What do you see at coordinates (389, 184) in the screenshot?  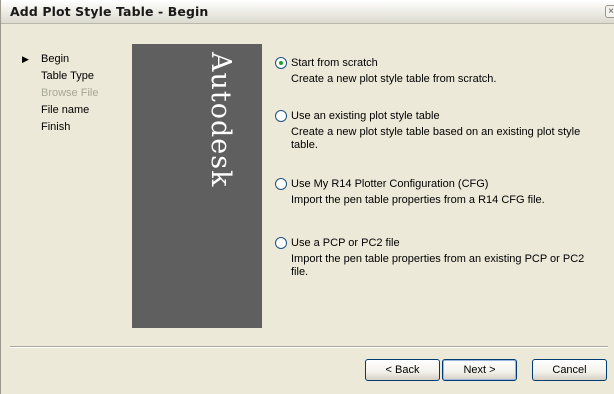 I see `option-label: Use My R14 Plotter Configuration (CFG)` at bounding box center [389, 184].